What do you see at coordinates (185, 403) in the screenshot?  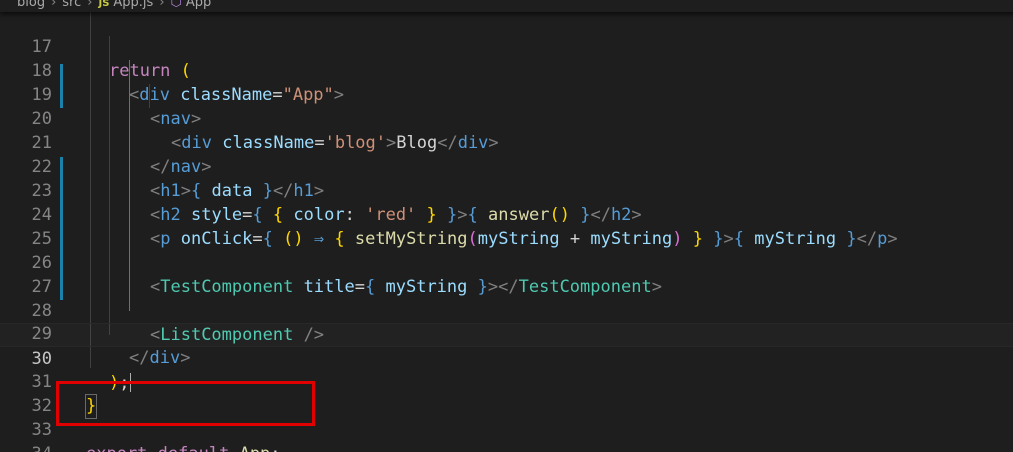 I see `annotation-highlight-box` at bounding box center [185, 403].